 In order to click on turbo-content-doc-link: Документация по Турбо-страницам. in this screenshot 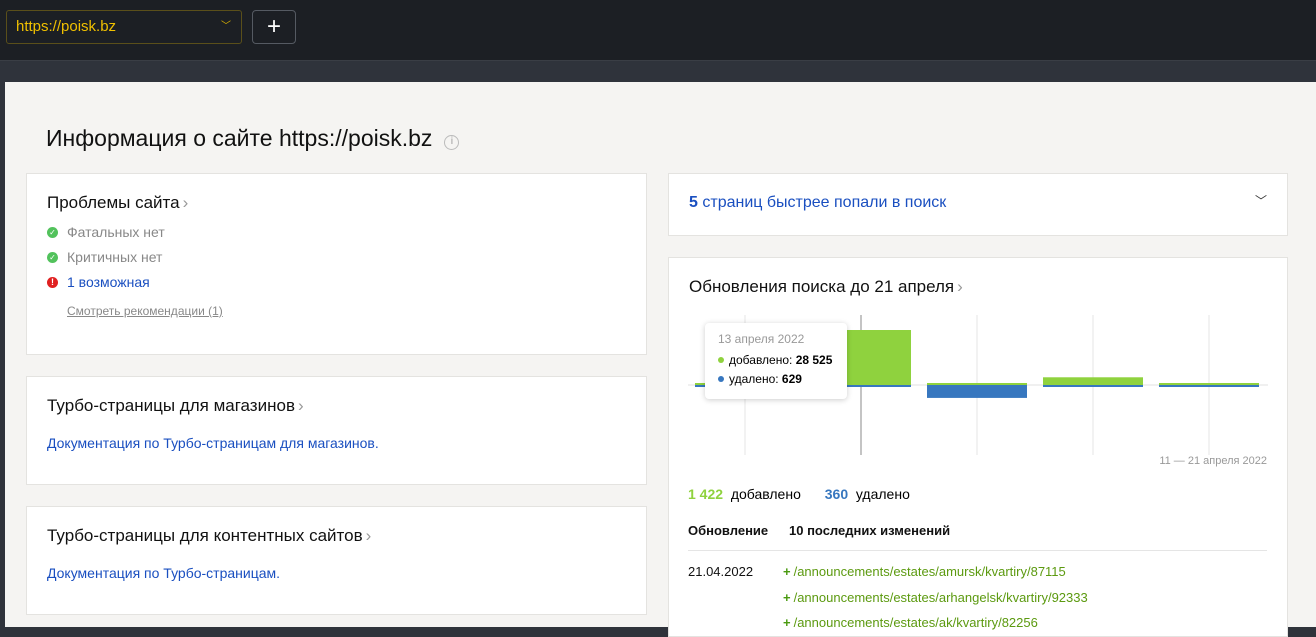, I will do `click(336, 573)`.